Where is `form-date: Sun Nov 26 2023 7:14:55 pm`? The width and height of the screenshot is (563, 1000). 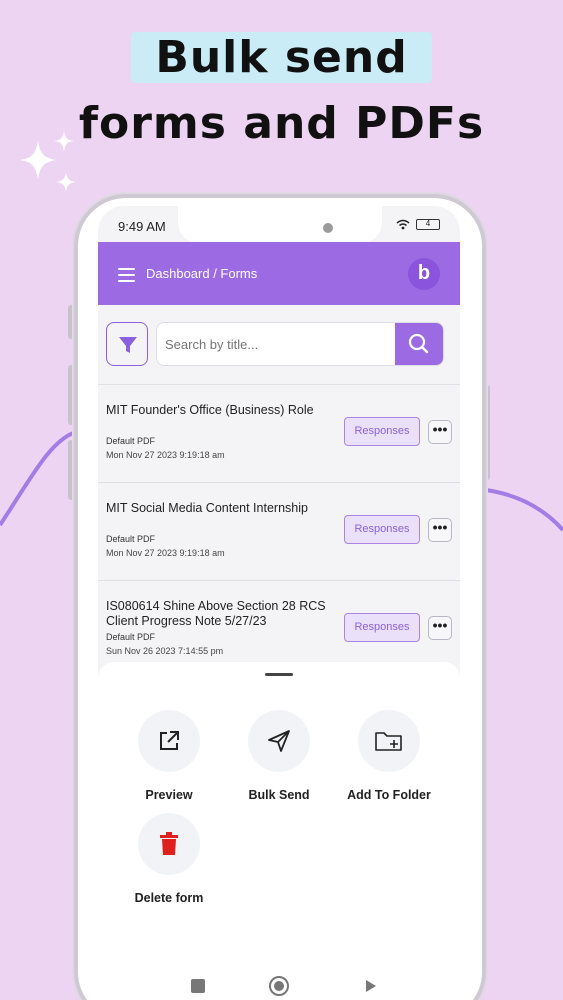 form-date: Sun Nov 26 2023 7:14:55 pm is located at coordinates (165, 651).